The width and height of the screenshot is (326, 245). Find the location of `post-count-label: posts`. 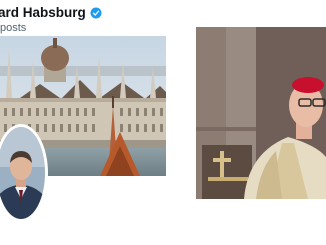

post-count-label: posts is located at coordinates (13, 28).